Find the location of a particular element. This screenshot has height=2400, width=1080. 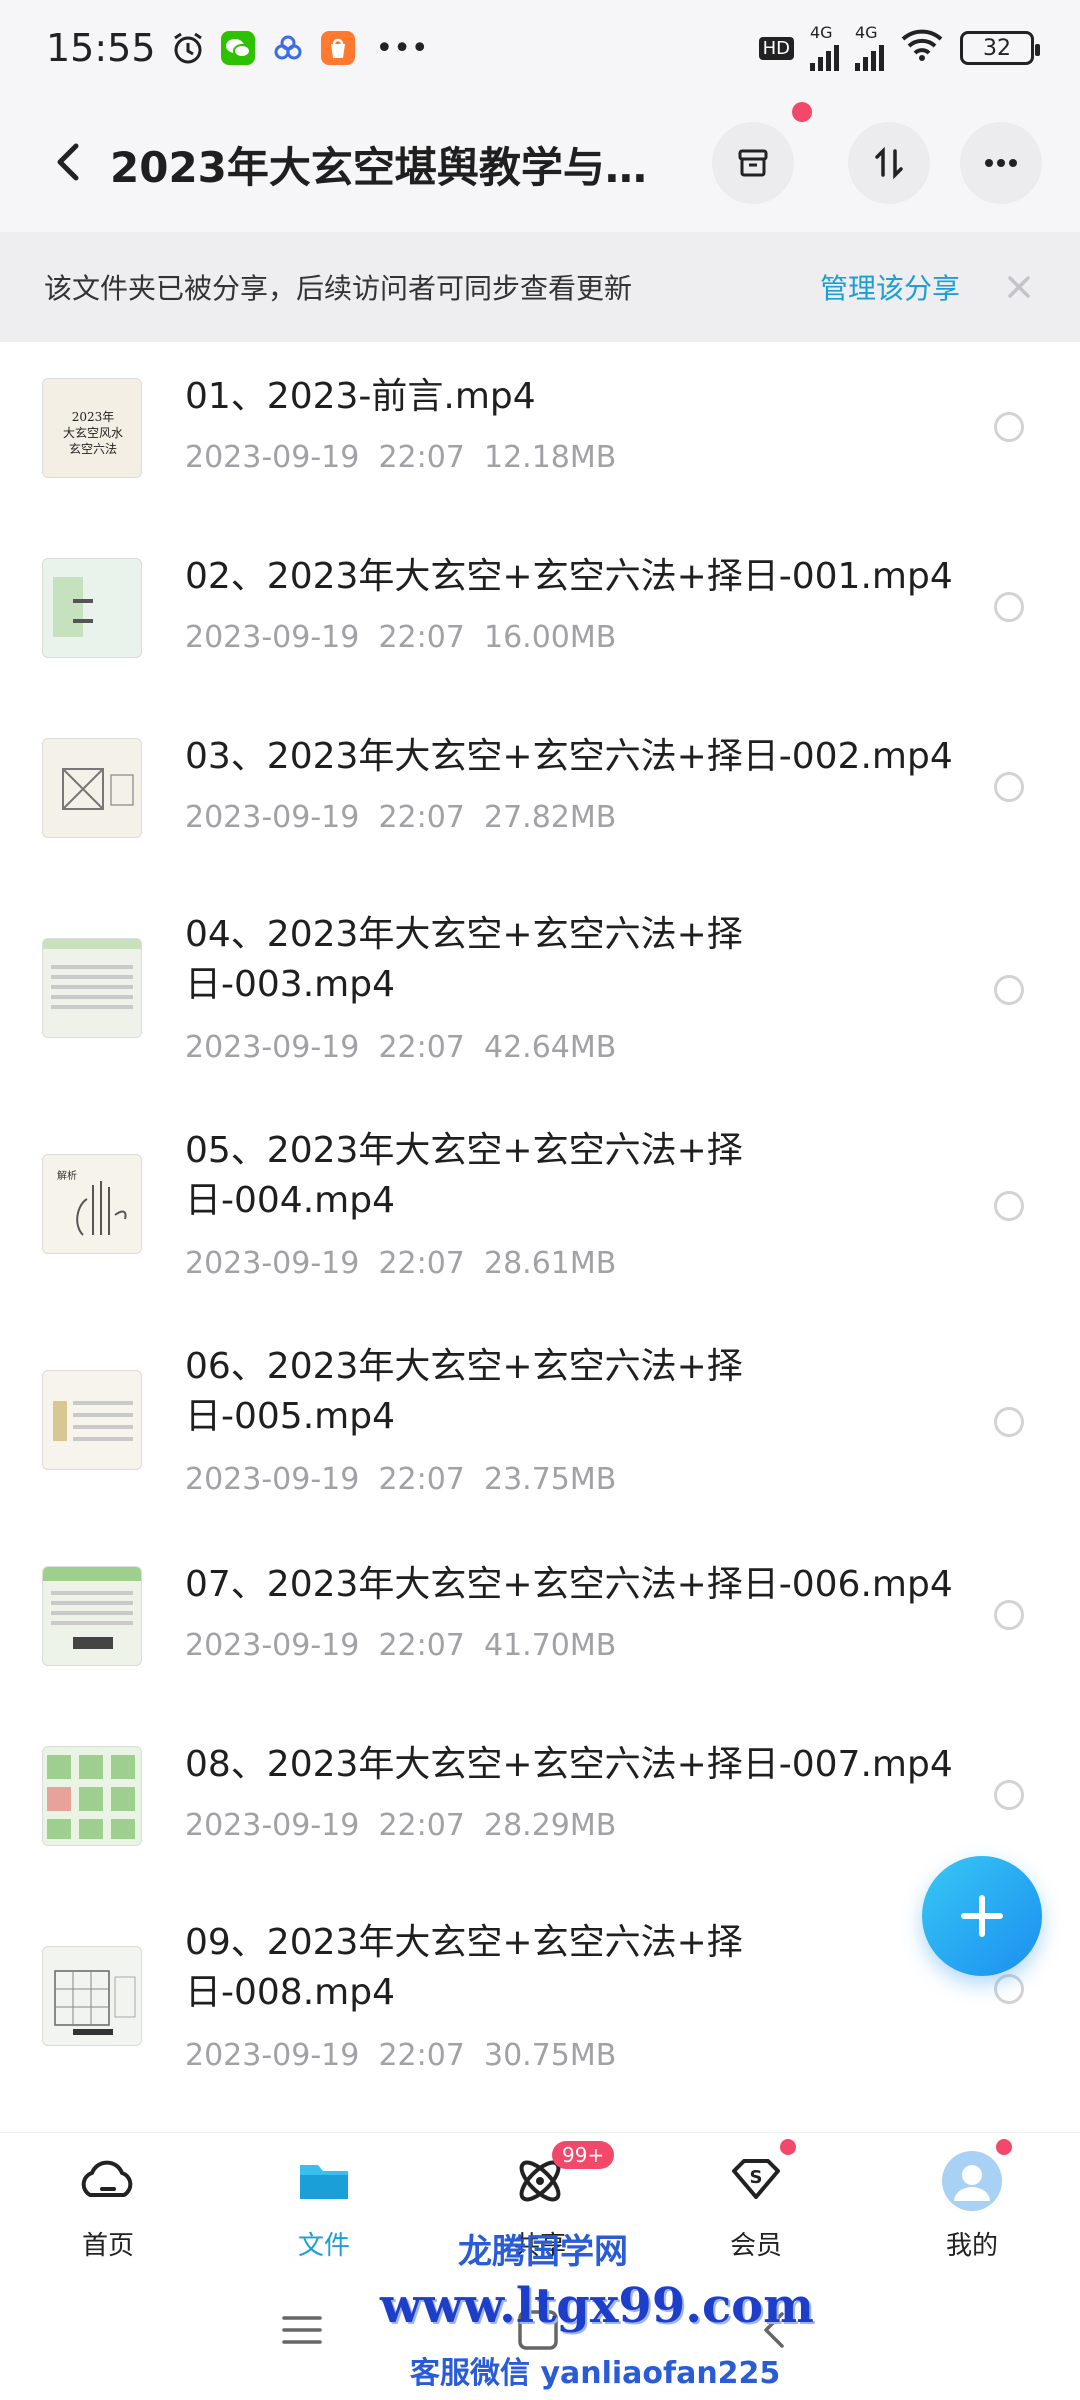

tab-label: 文件 is located at coordinates (323, 2246).